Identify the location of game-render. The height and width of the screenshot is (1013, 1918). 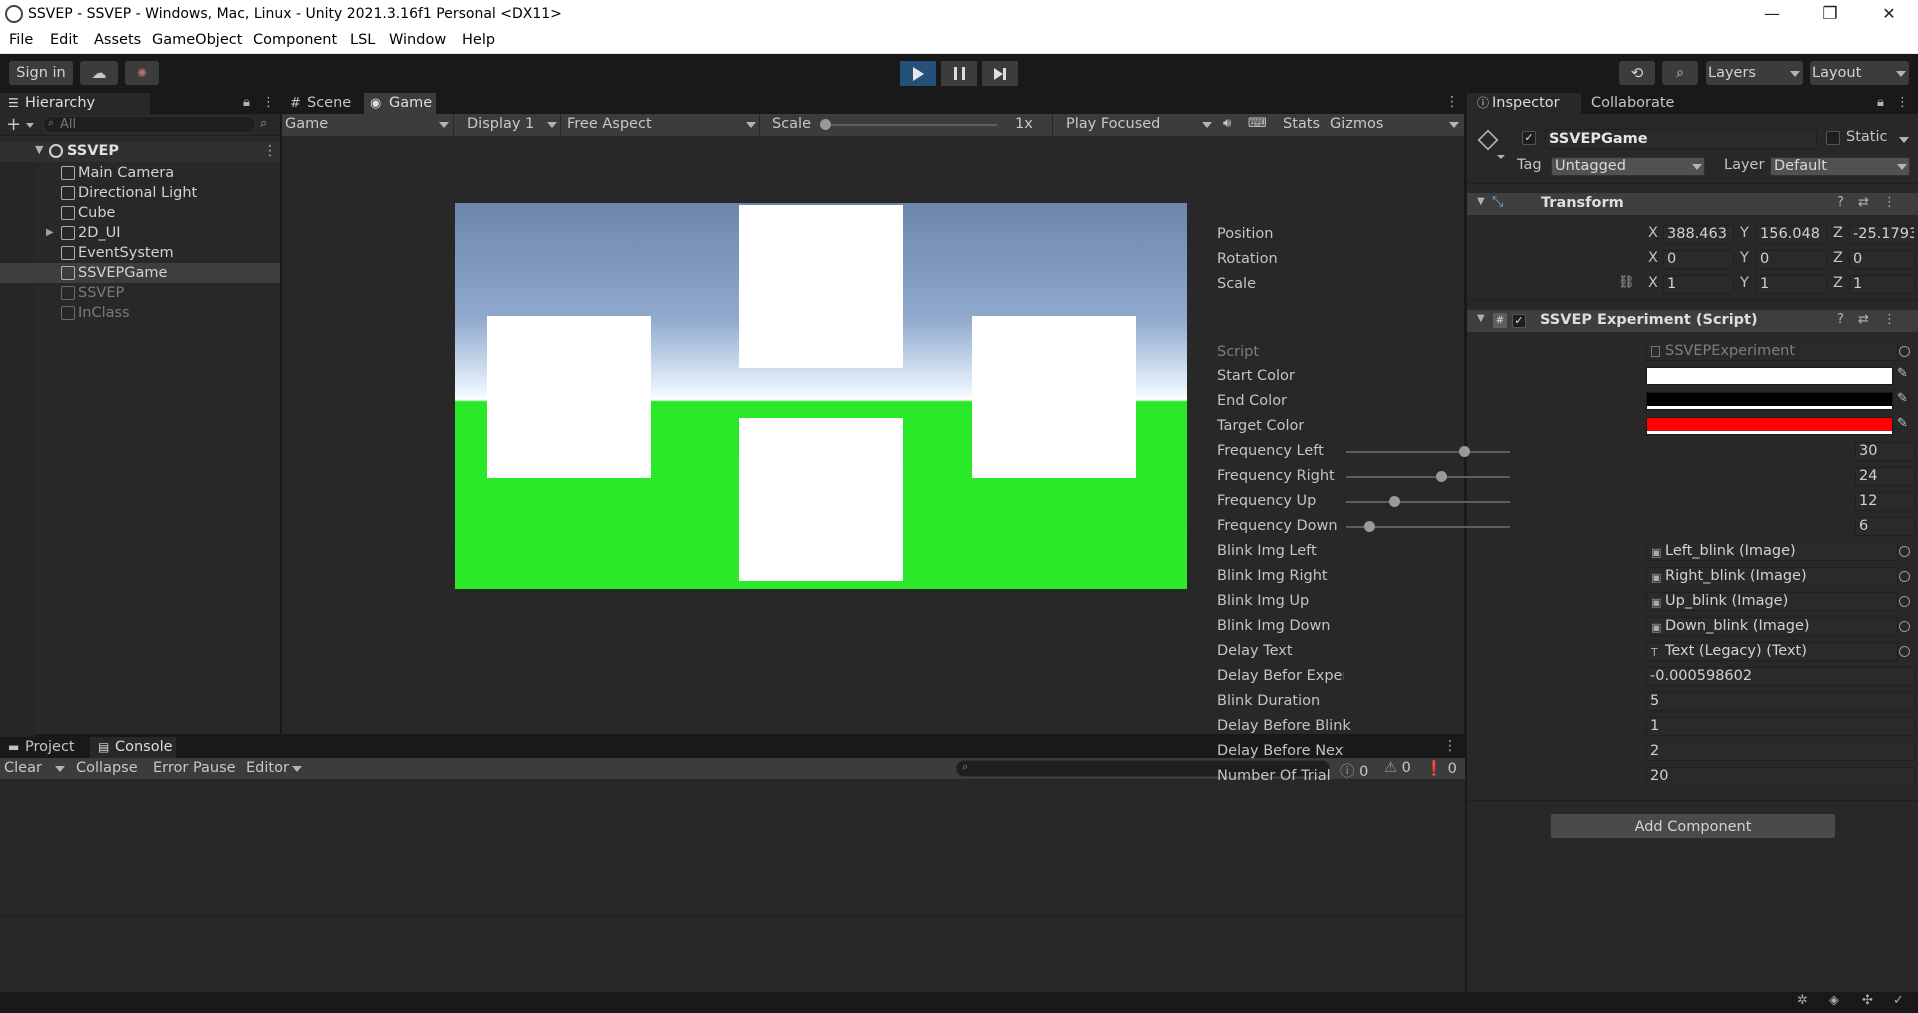
(821, 396).